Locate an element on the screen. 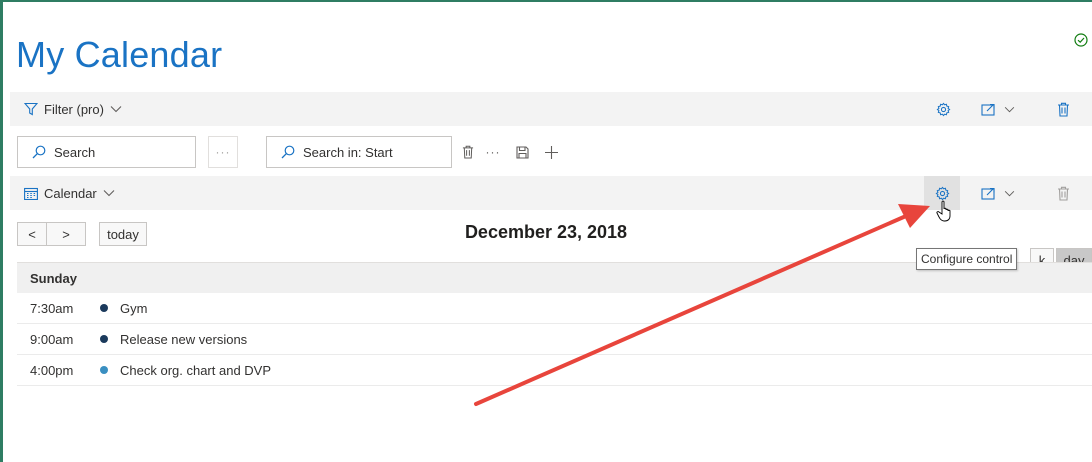 Image resolution: width=1092 pixels, height=462 pixels. save-search-button is located at coordinates (522, 152).